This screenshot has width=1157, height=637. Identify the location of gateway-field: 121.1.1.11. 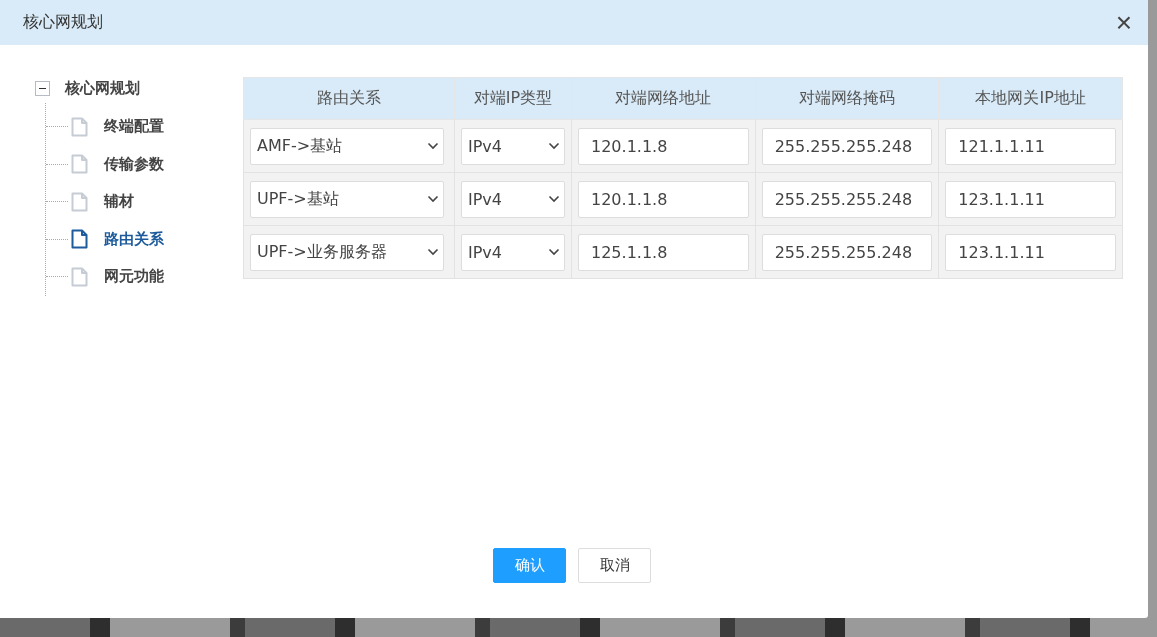
(1030, 146).